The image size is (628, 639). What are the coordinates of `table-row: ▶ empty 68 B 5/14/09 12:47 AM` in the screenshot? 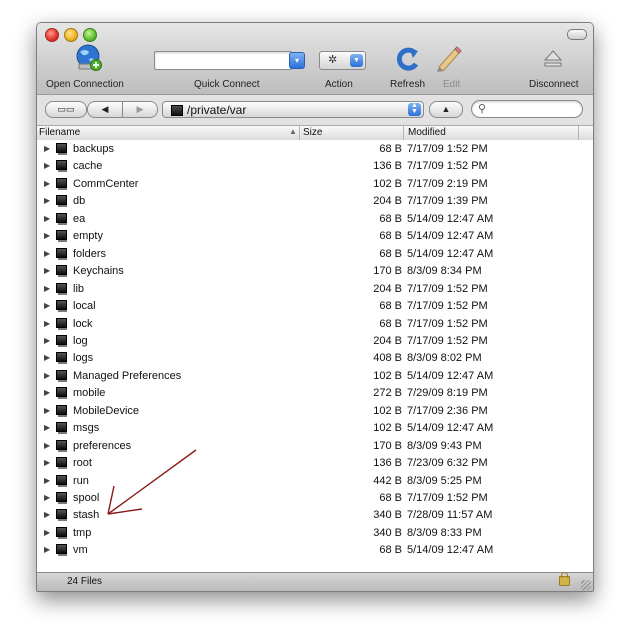 It's located at (315, 237).